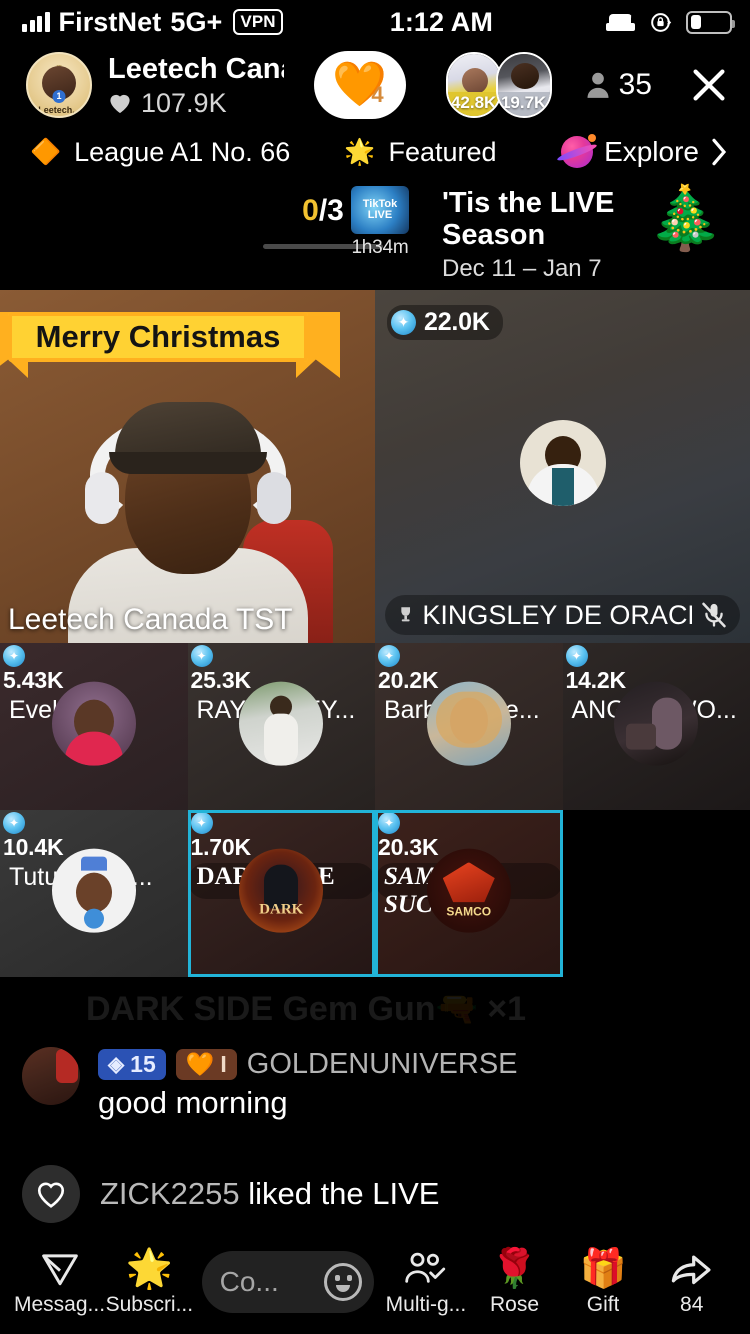  Describe the element at coordinates (651, 151) in the screenshot. I see `explore-label: Explore` at that location.